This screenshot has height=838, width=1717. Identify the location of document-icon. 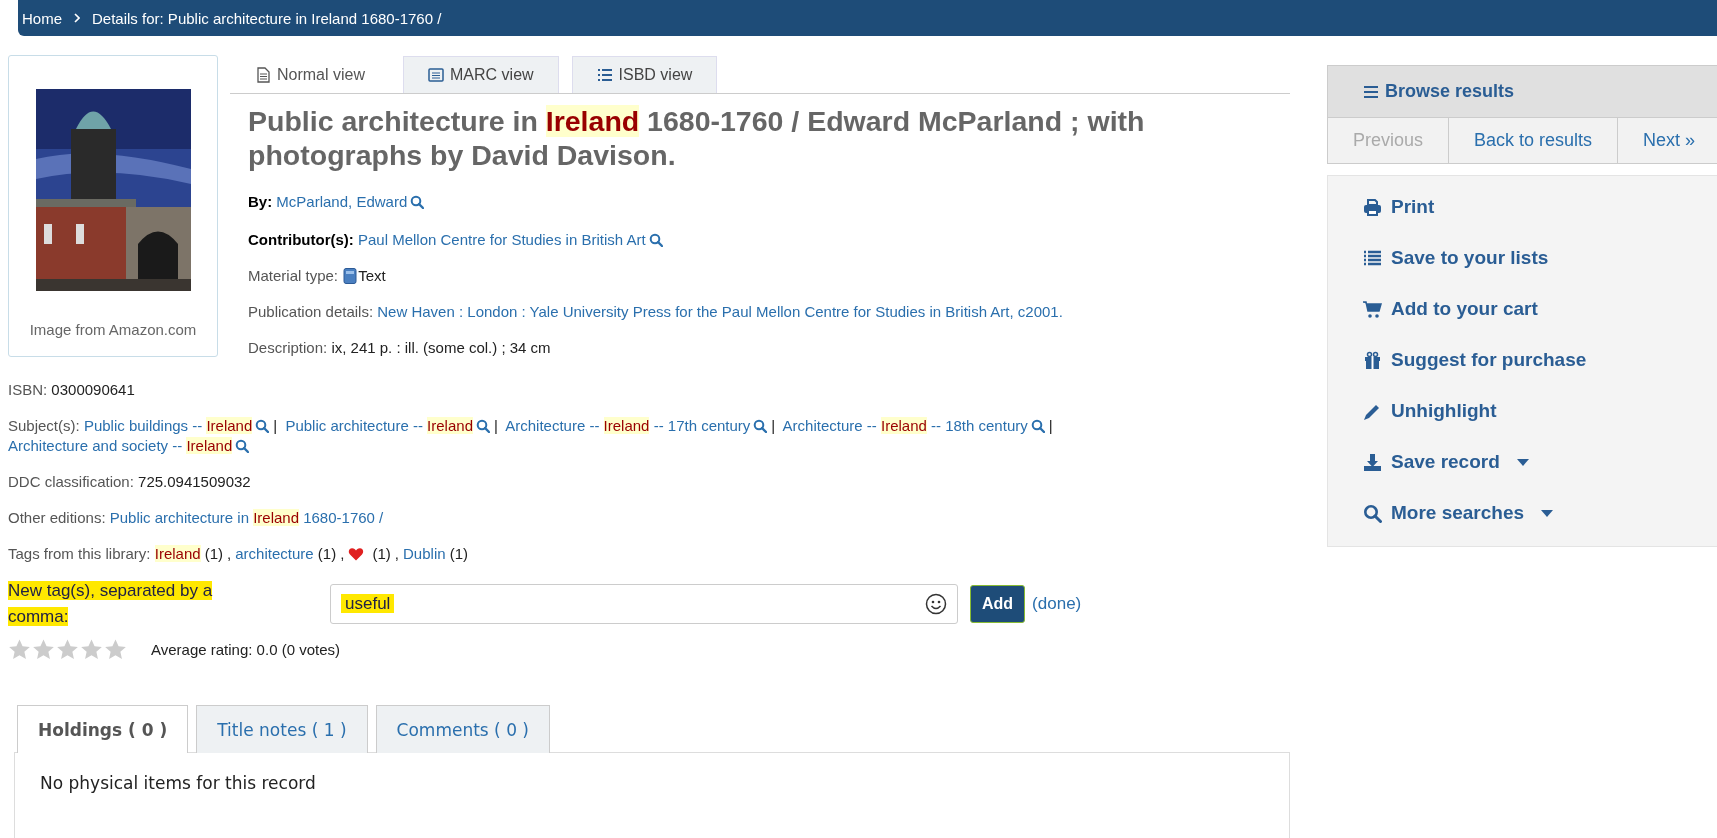
(263, 75).